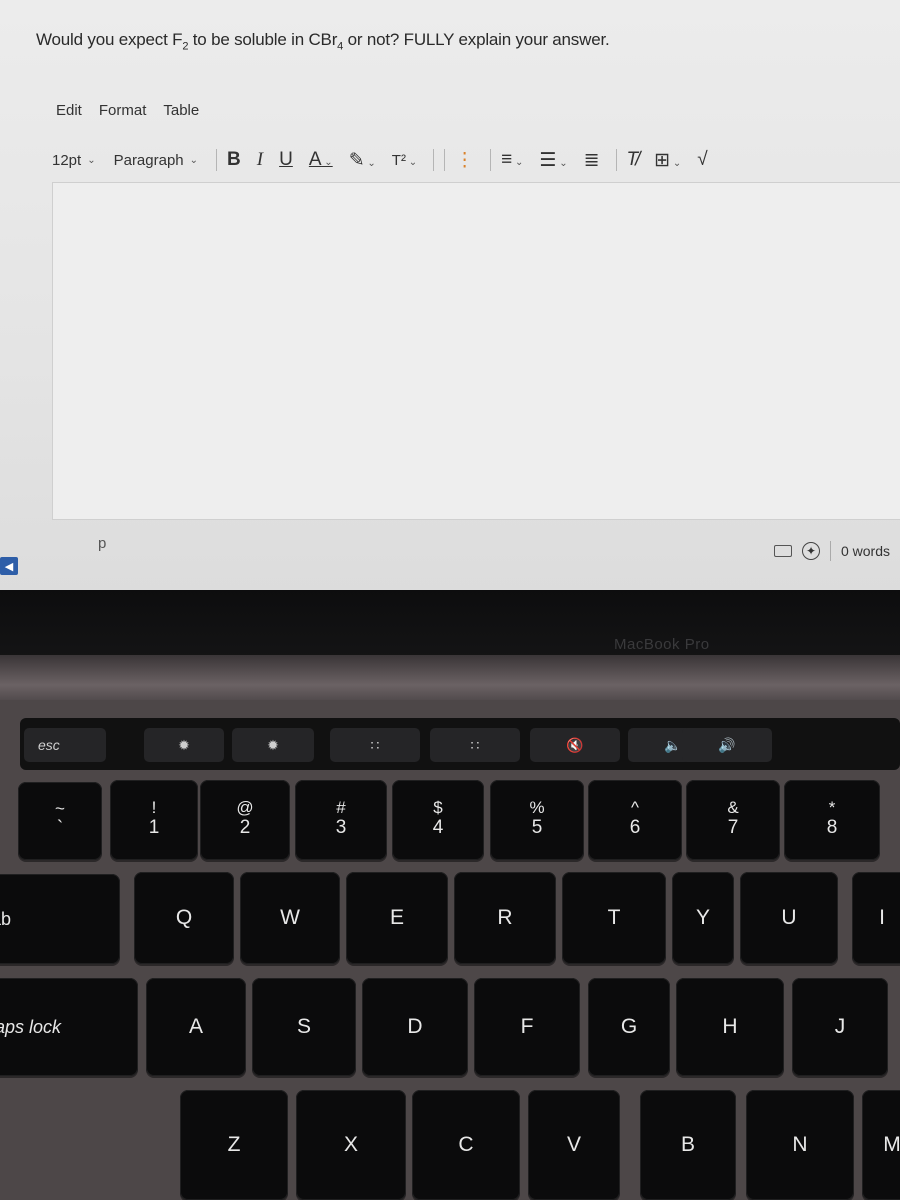  Describe the element at coordinates (450, 625) in the screenshot. I see `laptop-bezel` at that location.